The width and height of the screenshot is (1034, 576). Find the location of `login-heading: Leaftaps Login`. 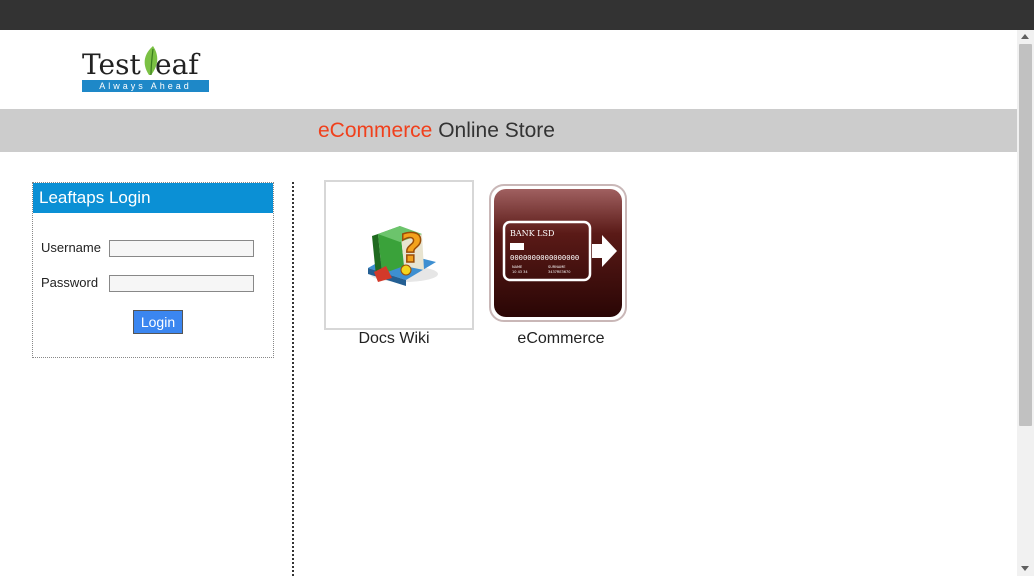

login-heading: Leaftaps Login is located at coordinates (153, 198).